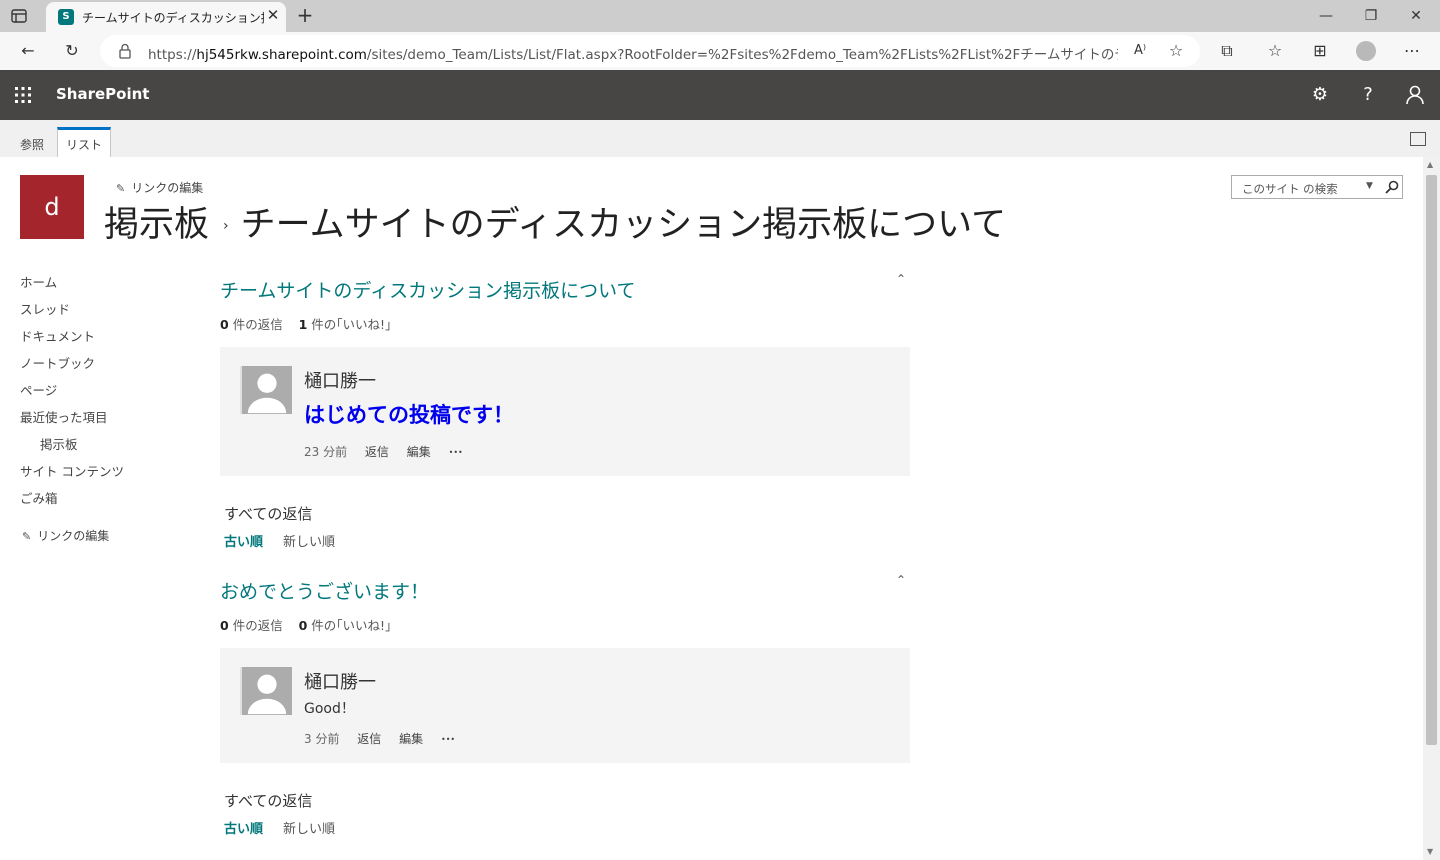 The height and width of the screenshot is (860, 1440). I want to click on close-tab-icon: ✕, so click(273, 15).